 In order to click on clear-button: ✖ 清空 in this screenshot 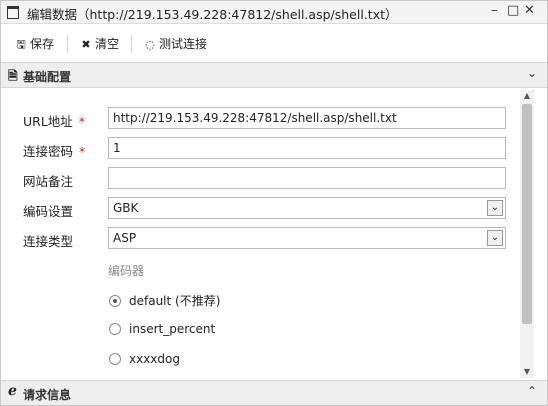, I will do `click(99, 44)`.